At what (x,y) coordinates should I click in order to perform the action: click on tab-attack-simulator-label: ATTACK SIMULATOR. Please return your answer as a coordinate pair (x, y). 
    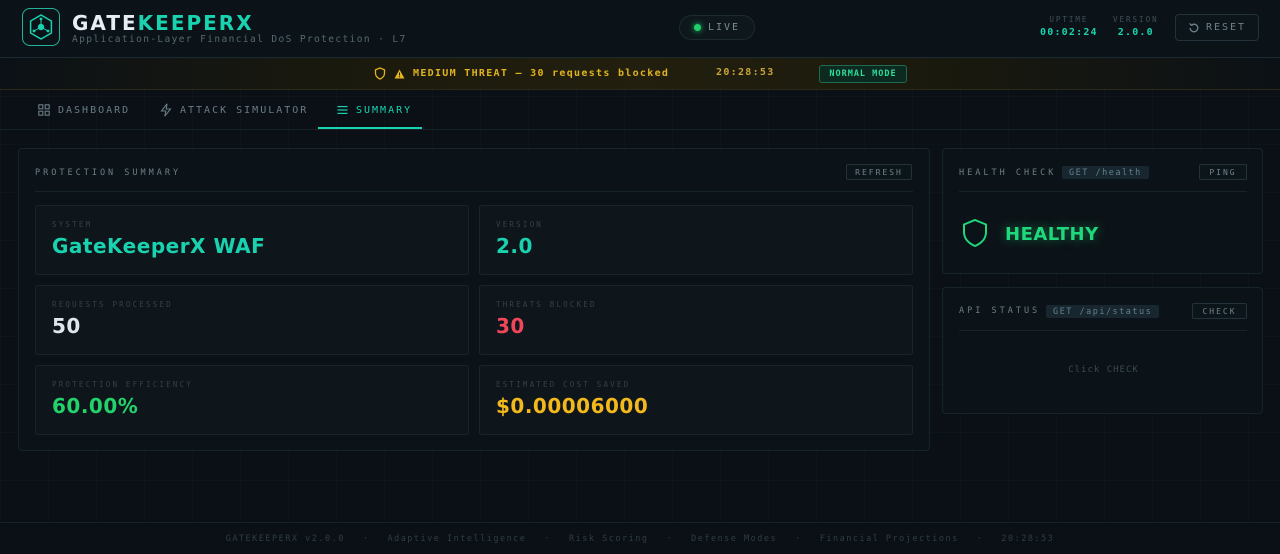
    Looking at the image, I should click on (244, 110).